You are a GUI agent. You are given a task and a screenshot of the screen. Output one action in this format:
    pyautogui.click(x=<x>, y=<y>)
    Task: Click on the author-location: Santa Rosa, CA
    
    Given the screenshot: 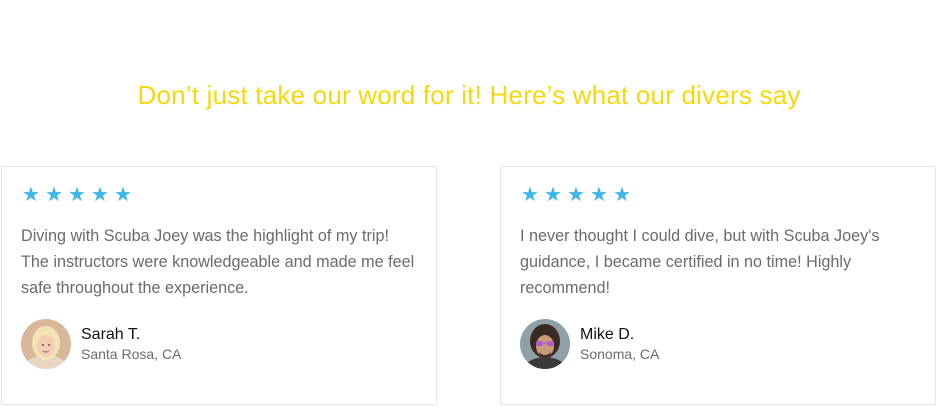 What is the action you would take?
    pyautogui.click(x=131, y=354)
    